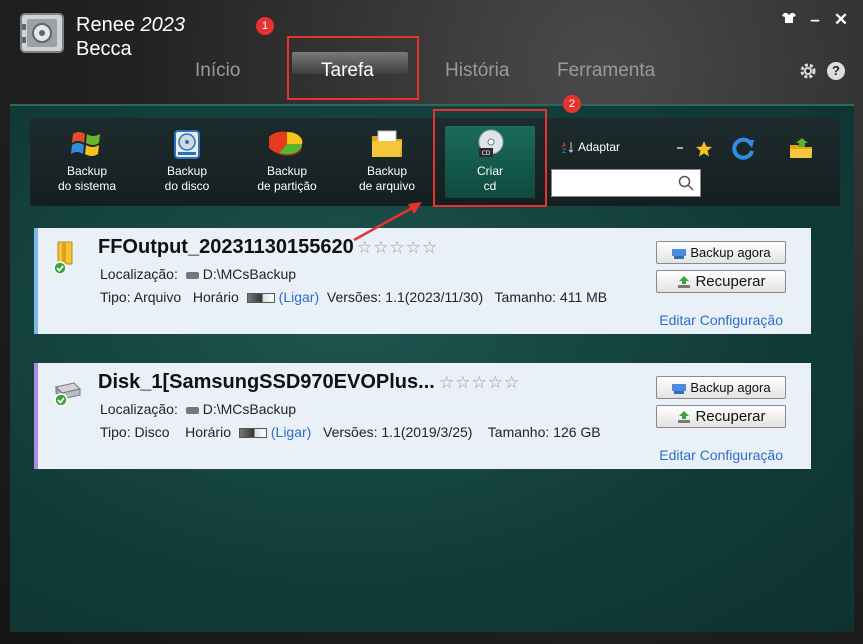 The width and height of the screenshot is (863, 644). What do you see at coordinates (187, 171) in the screenshot?
I see `disk-backup-label-1: Backup` at bounding box center [187, 171].